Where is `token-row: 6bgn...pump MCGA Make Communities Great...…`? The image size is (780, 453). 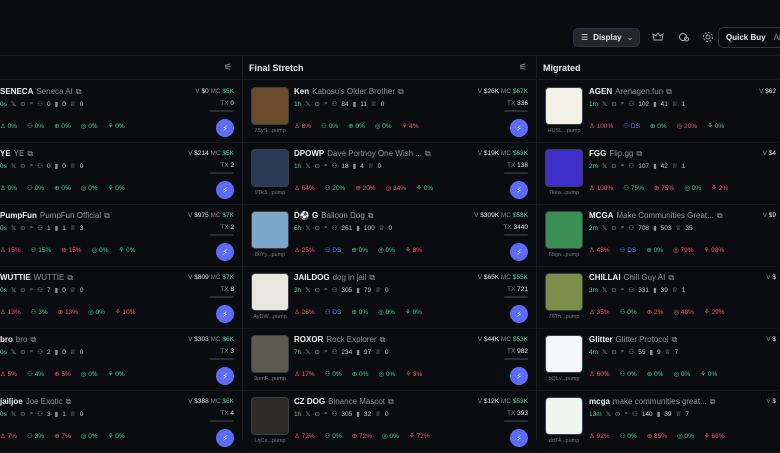 token-row: 6bgn...pump MCGA Make Communities Great...… is located at coordinates (658, 236).